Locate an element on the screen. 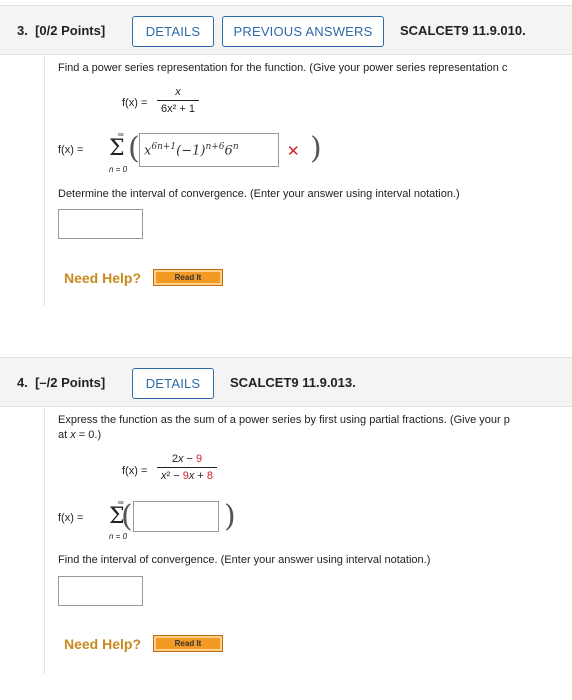 Image resolution: width=572 pixels, height=700 pixels. q4-need-help: Need Help? is located at coordinates (103, 644).